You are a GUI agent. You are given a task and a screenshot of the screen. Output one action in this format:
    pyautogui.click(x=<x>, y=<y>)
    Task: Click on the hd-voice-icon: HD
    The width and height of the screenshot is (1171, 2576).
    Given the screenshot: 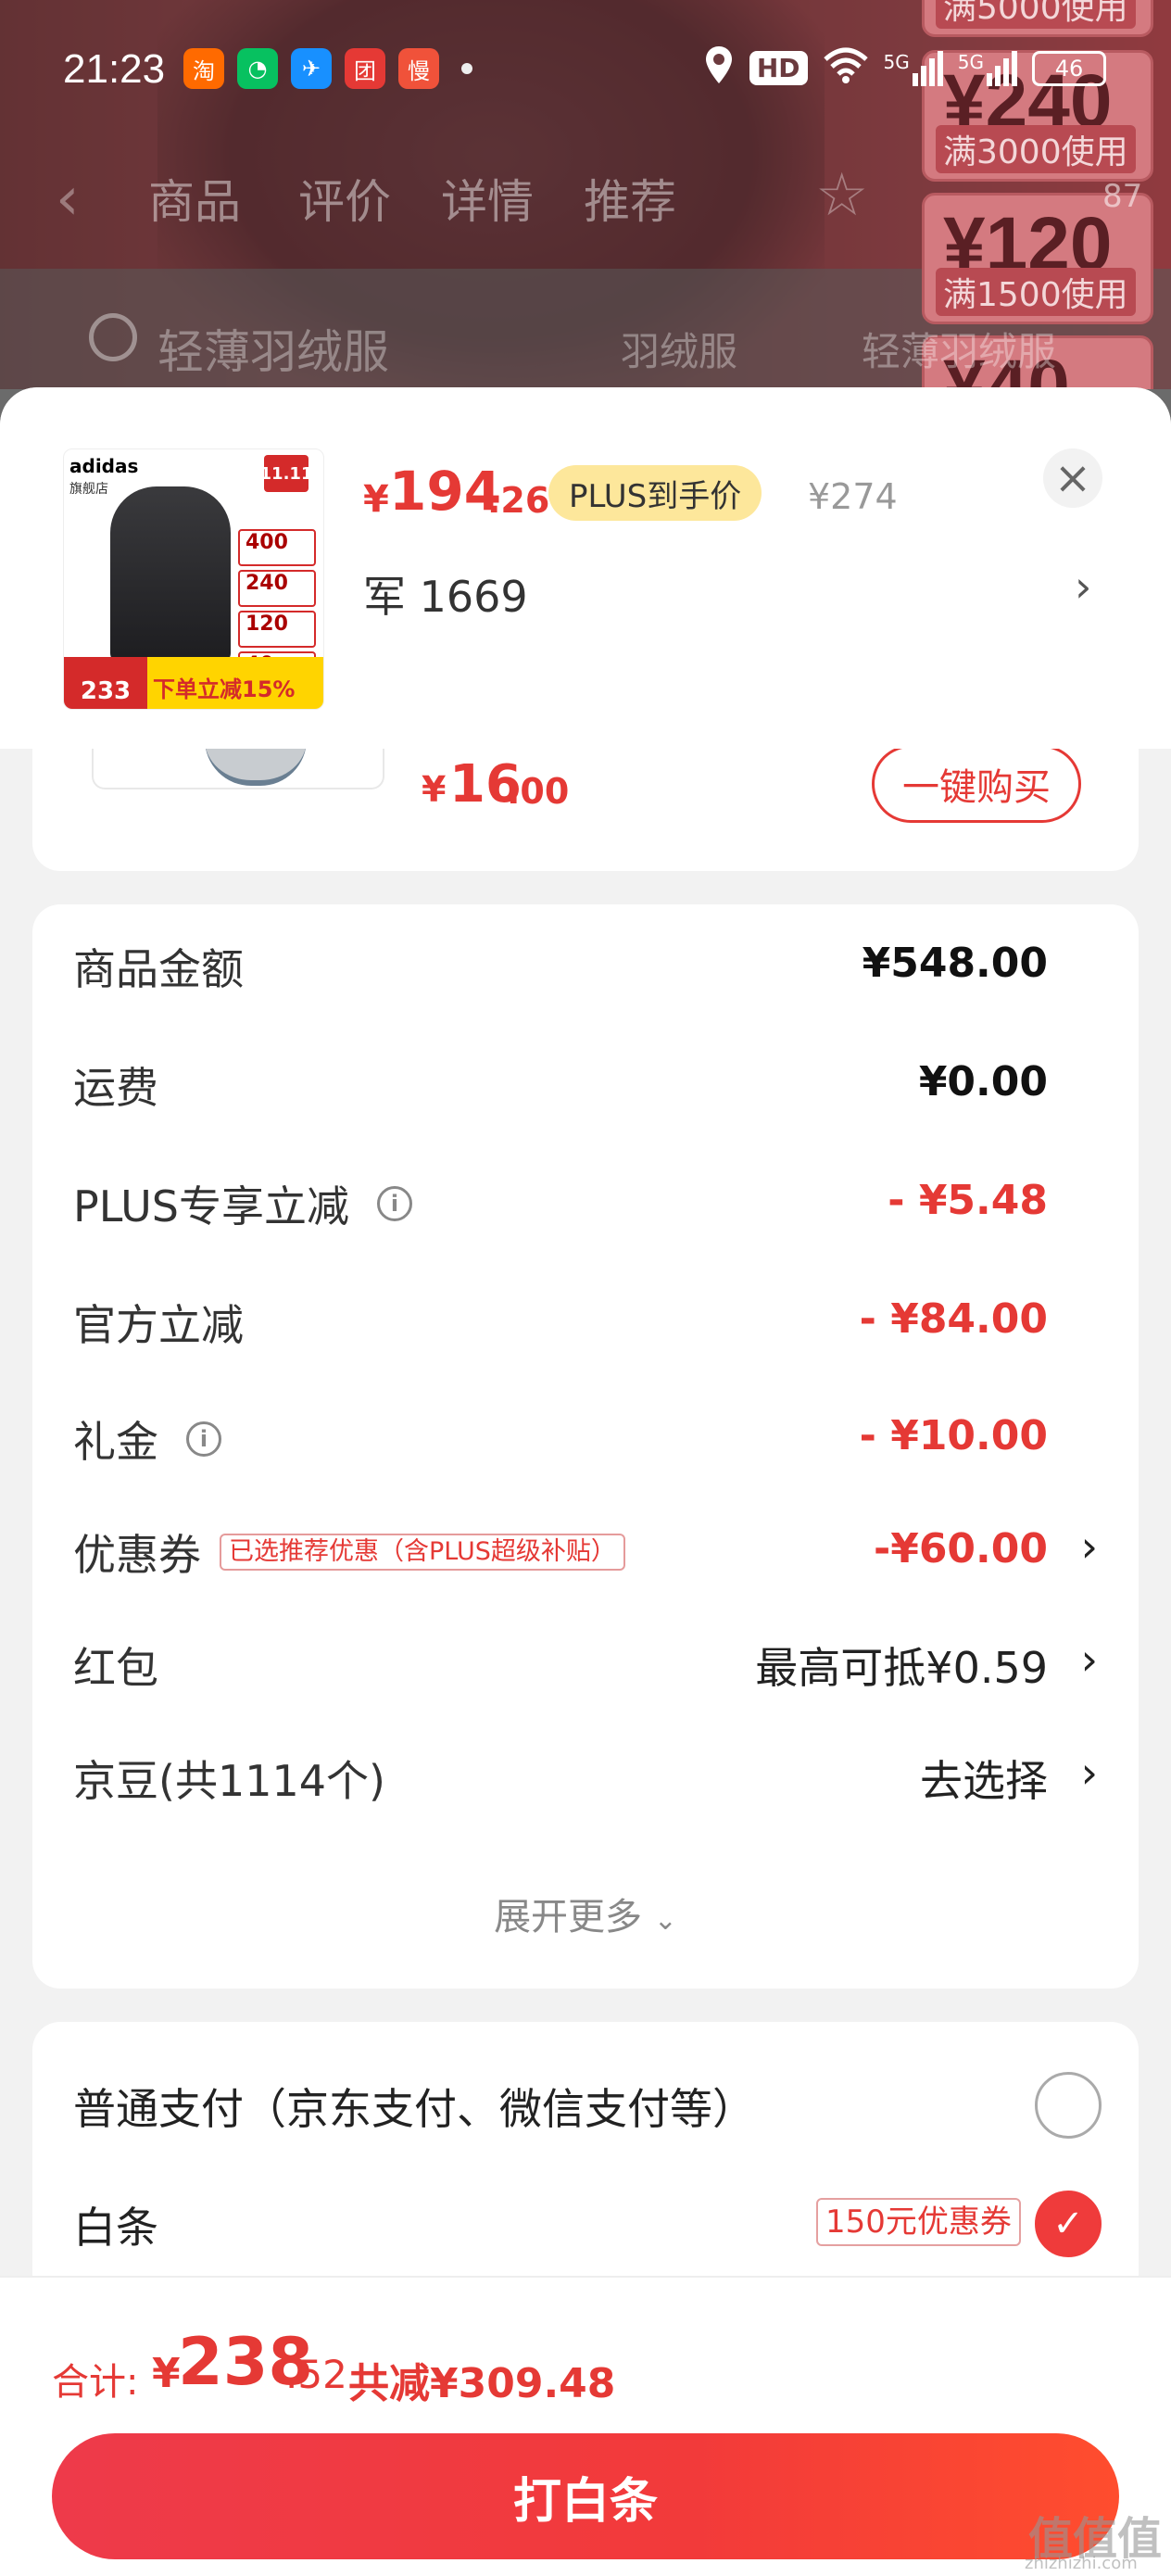 What is the action you would take?
    pyautogui.click(x=779, y=68)
    